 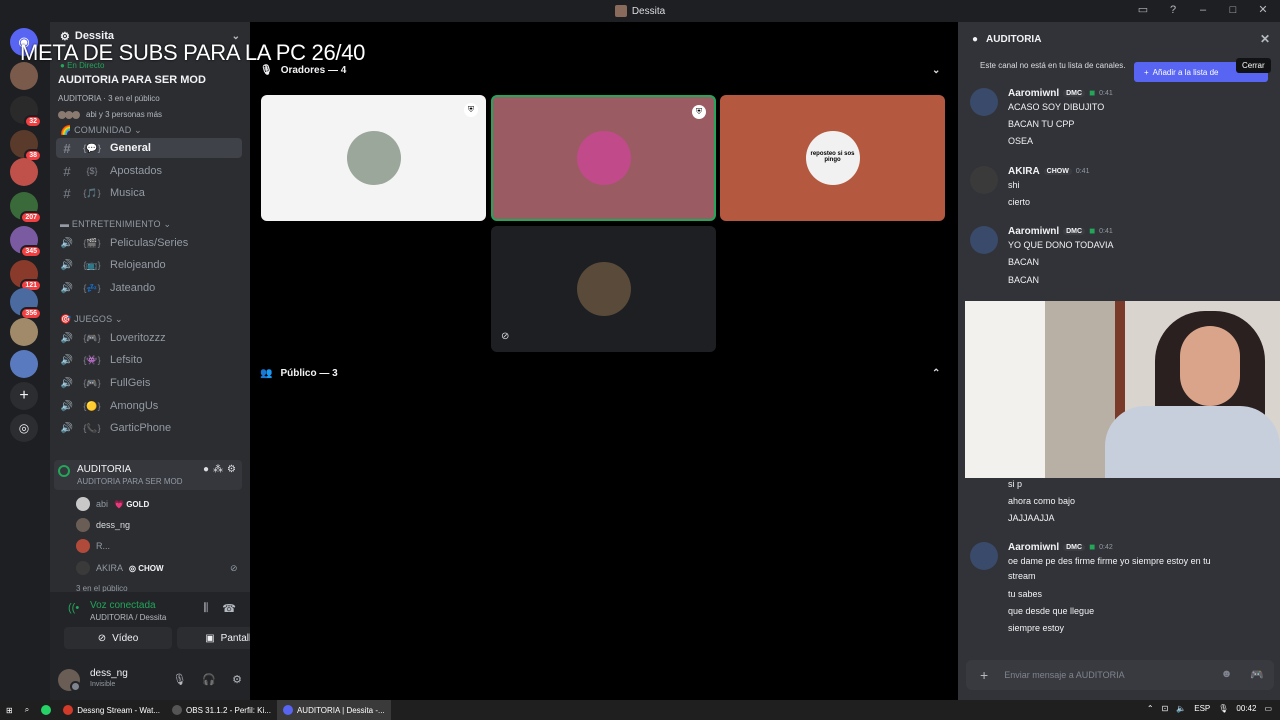 What do you see at coordinates (26, 276) in the screenshot?
I see `server-icon: 121` at bounding box center [26, 276].